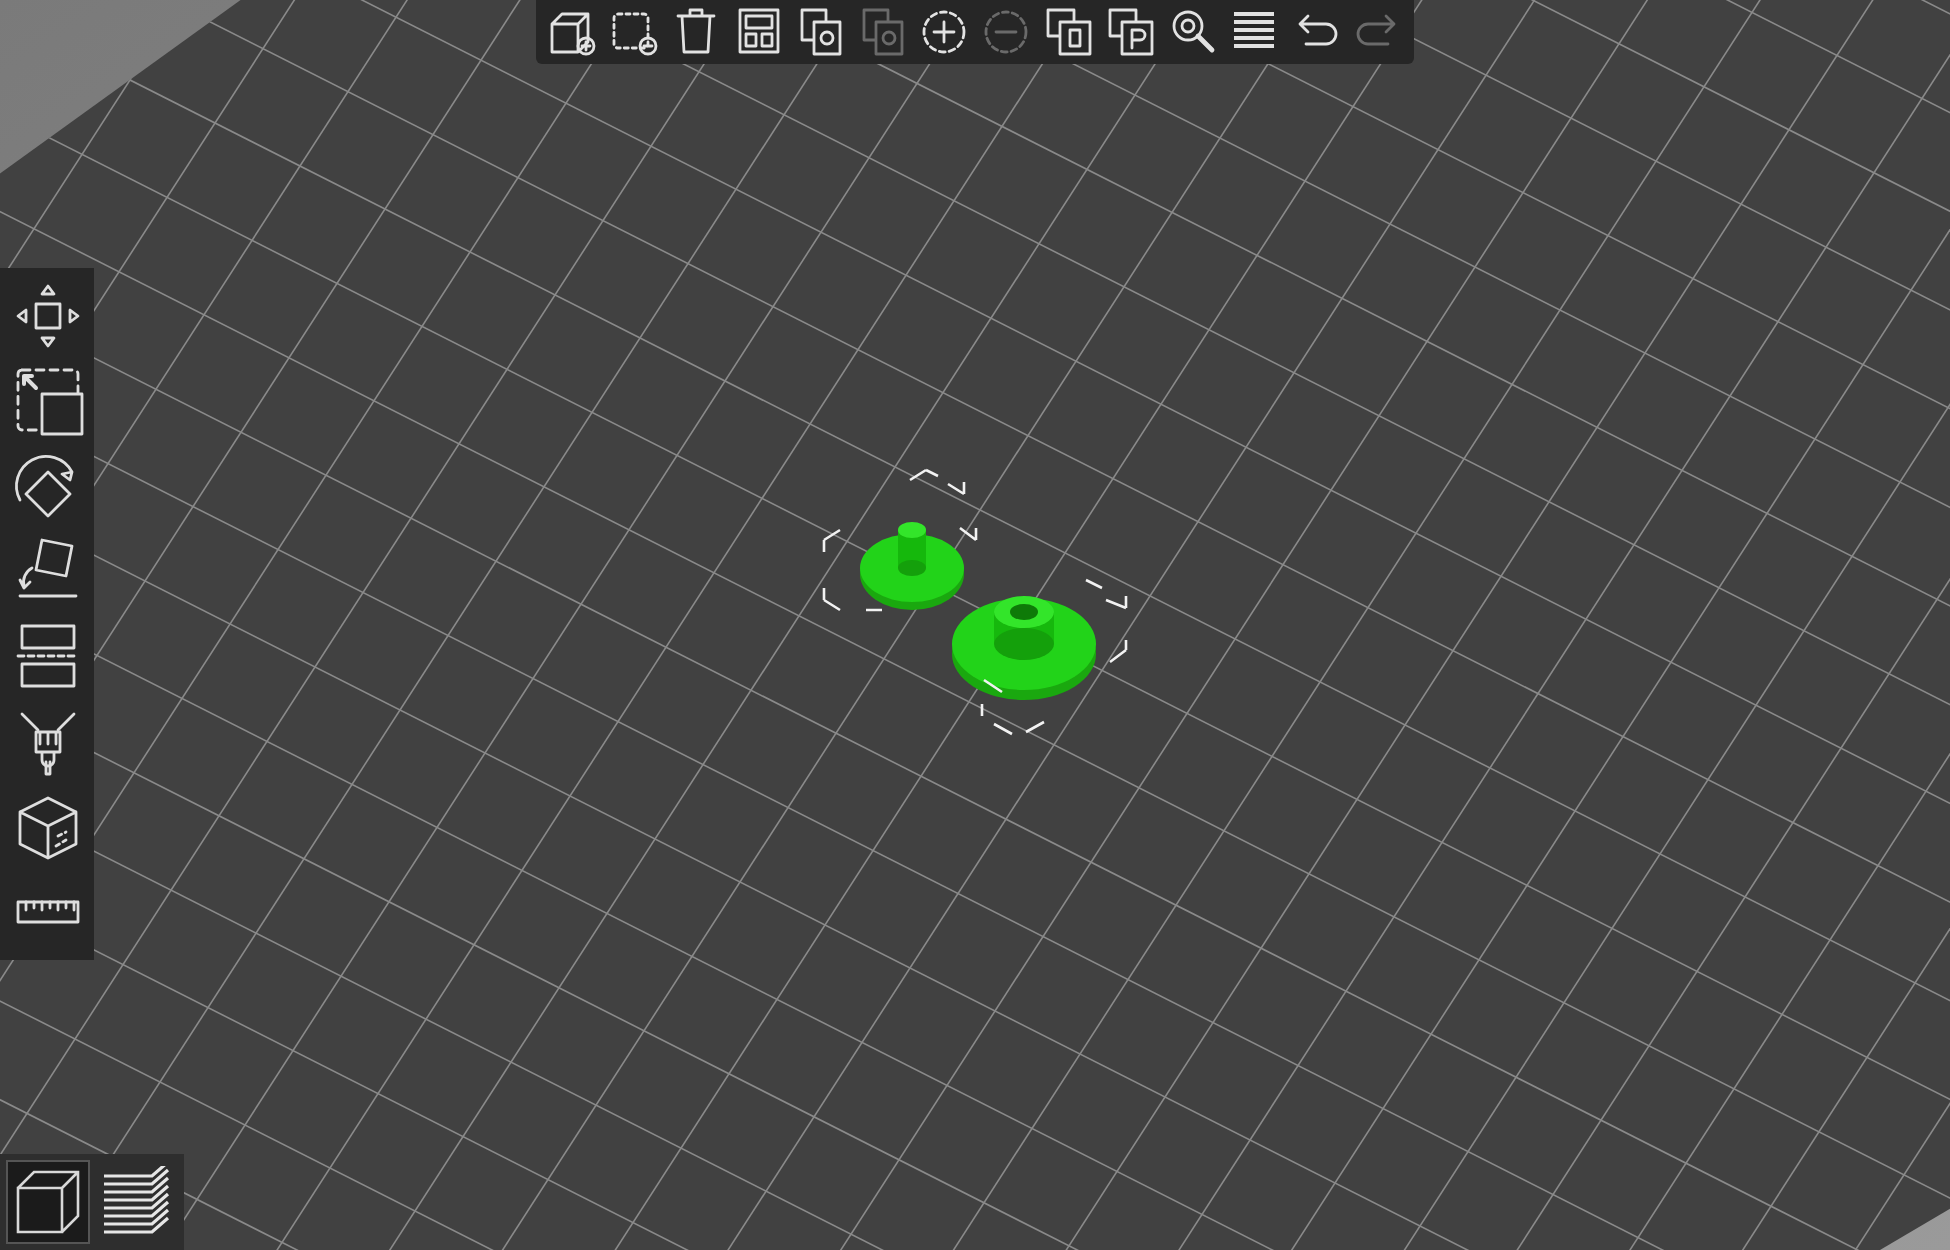 The height and width of the screenshot is (1250, 1950). I want to click on small-part-drawing, so click(912, 566).